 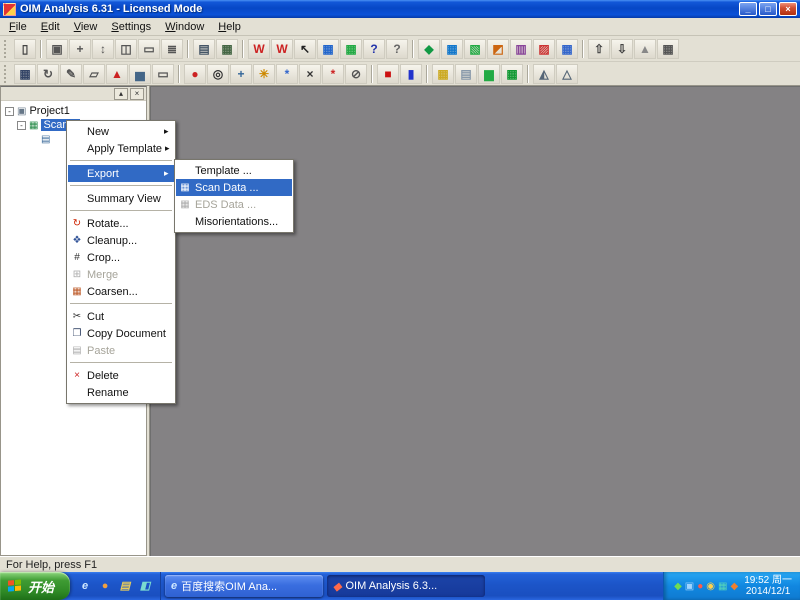 I want to click on toolbar-button: ▮, so click(x=411, y=73).